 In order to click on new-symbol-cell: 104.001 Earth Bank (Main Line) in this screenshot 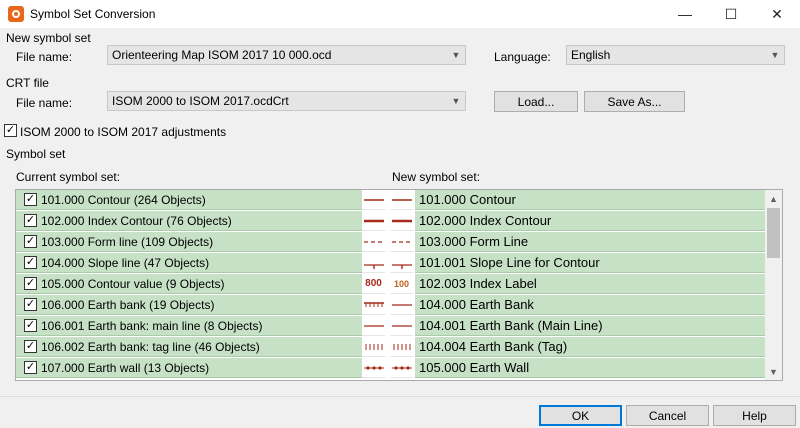, I will do `click(590, 326)`.